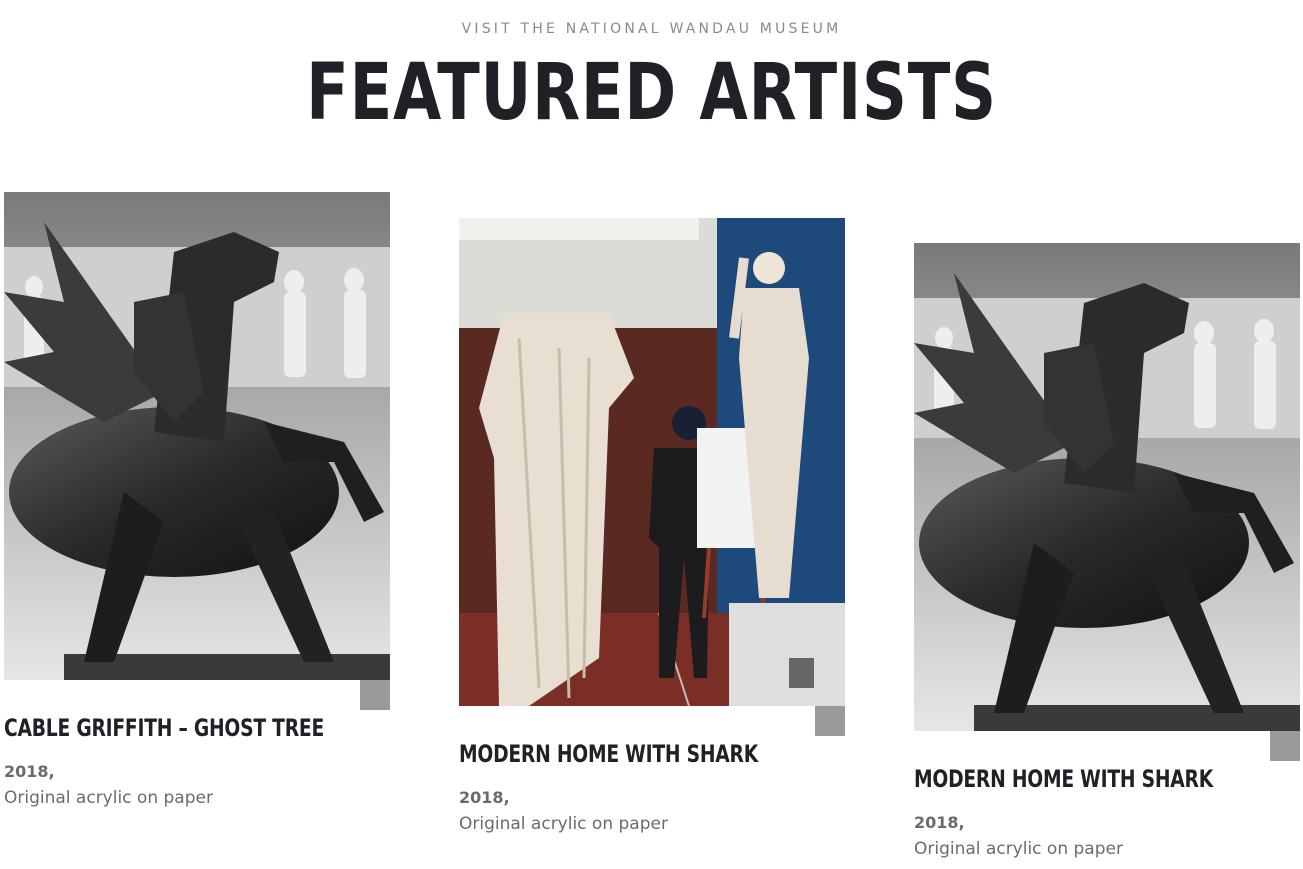 The width and height of the screenshot is (1303, 869). I want to click on section-eyebrow: VISIT THE NATIONAL WANDAU MUSEUM, so click(651, 29).